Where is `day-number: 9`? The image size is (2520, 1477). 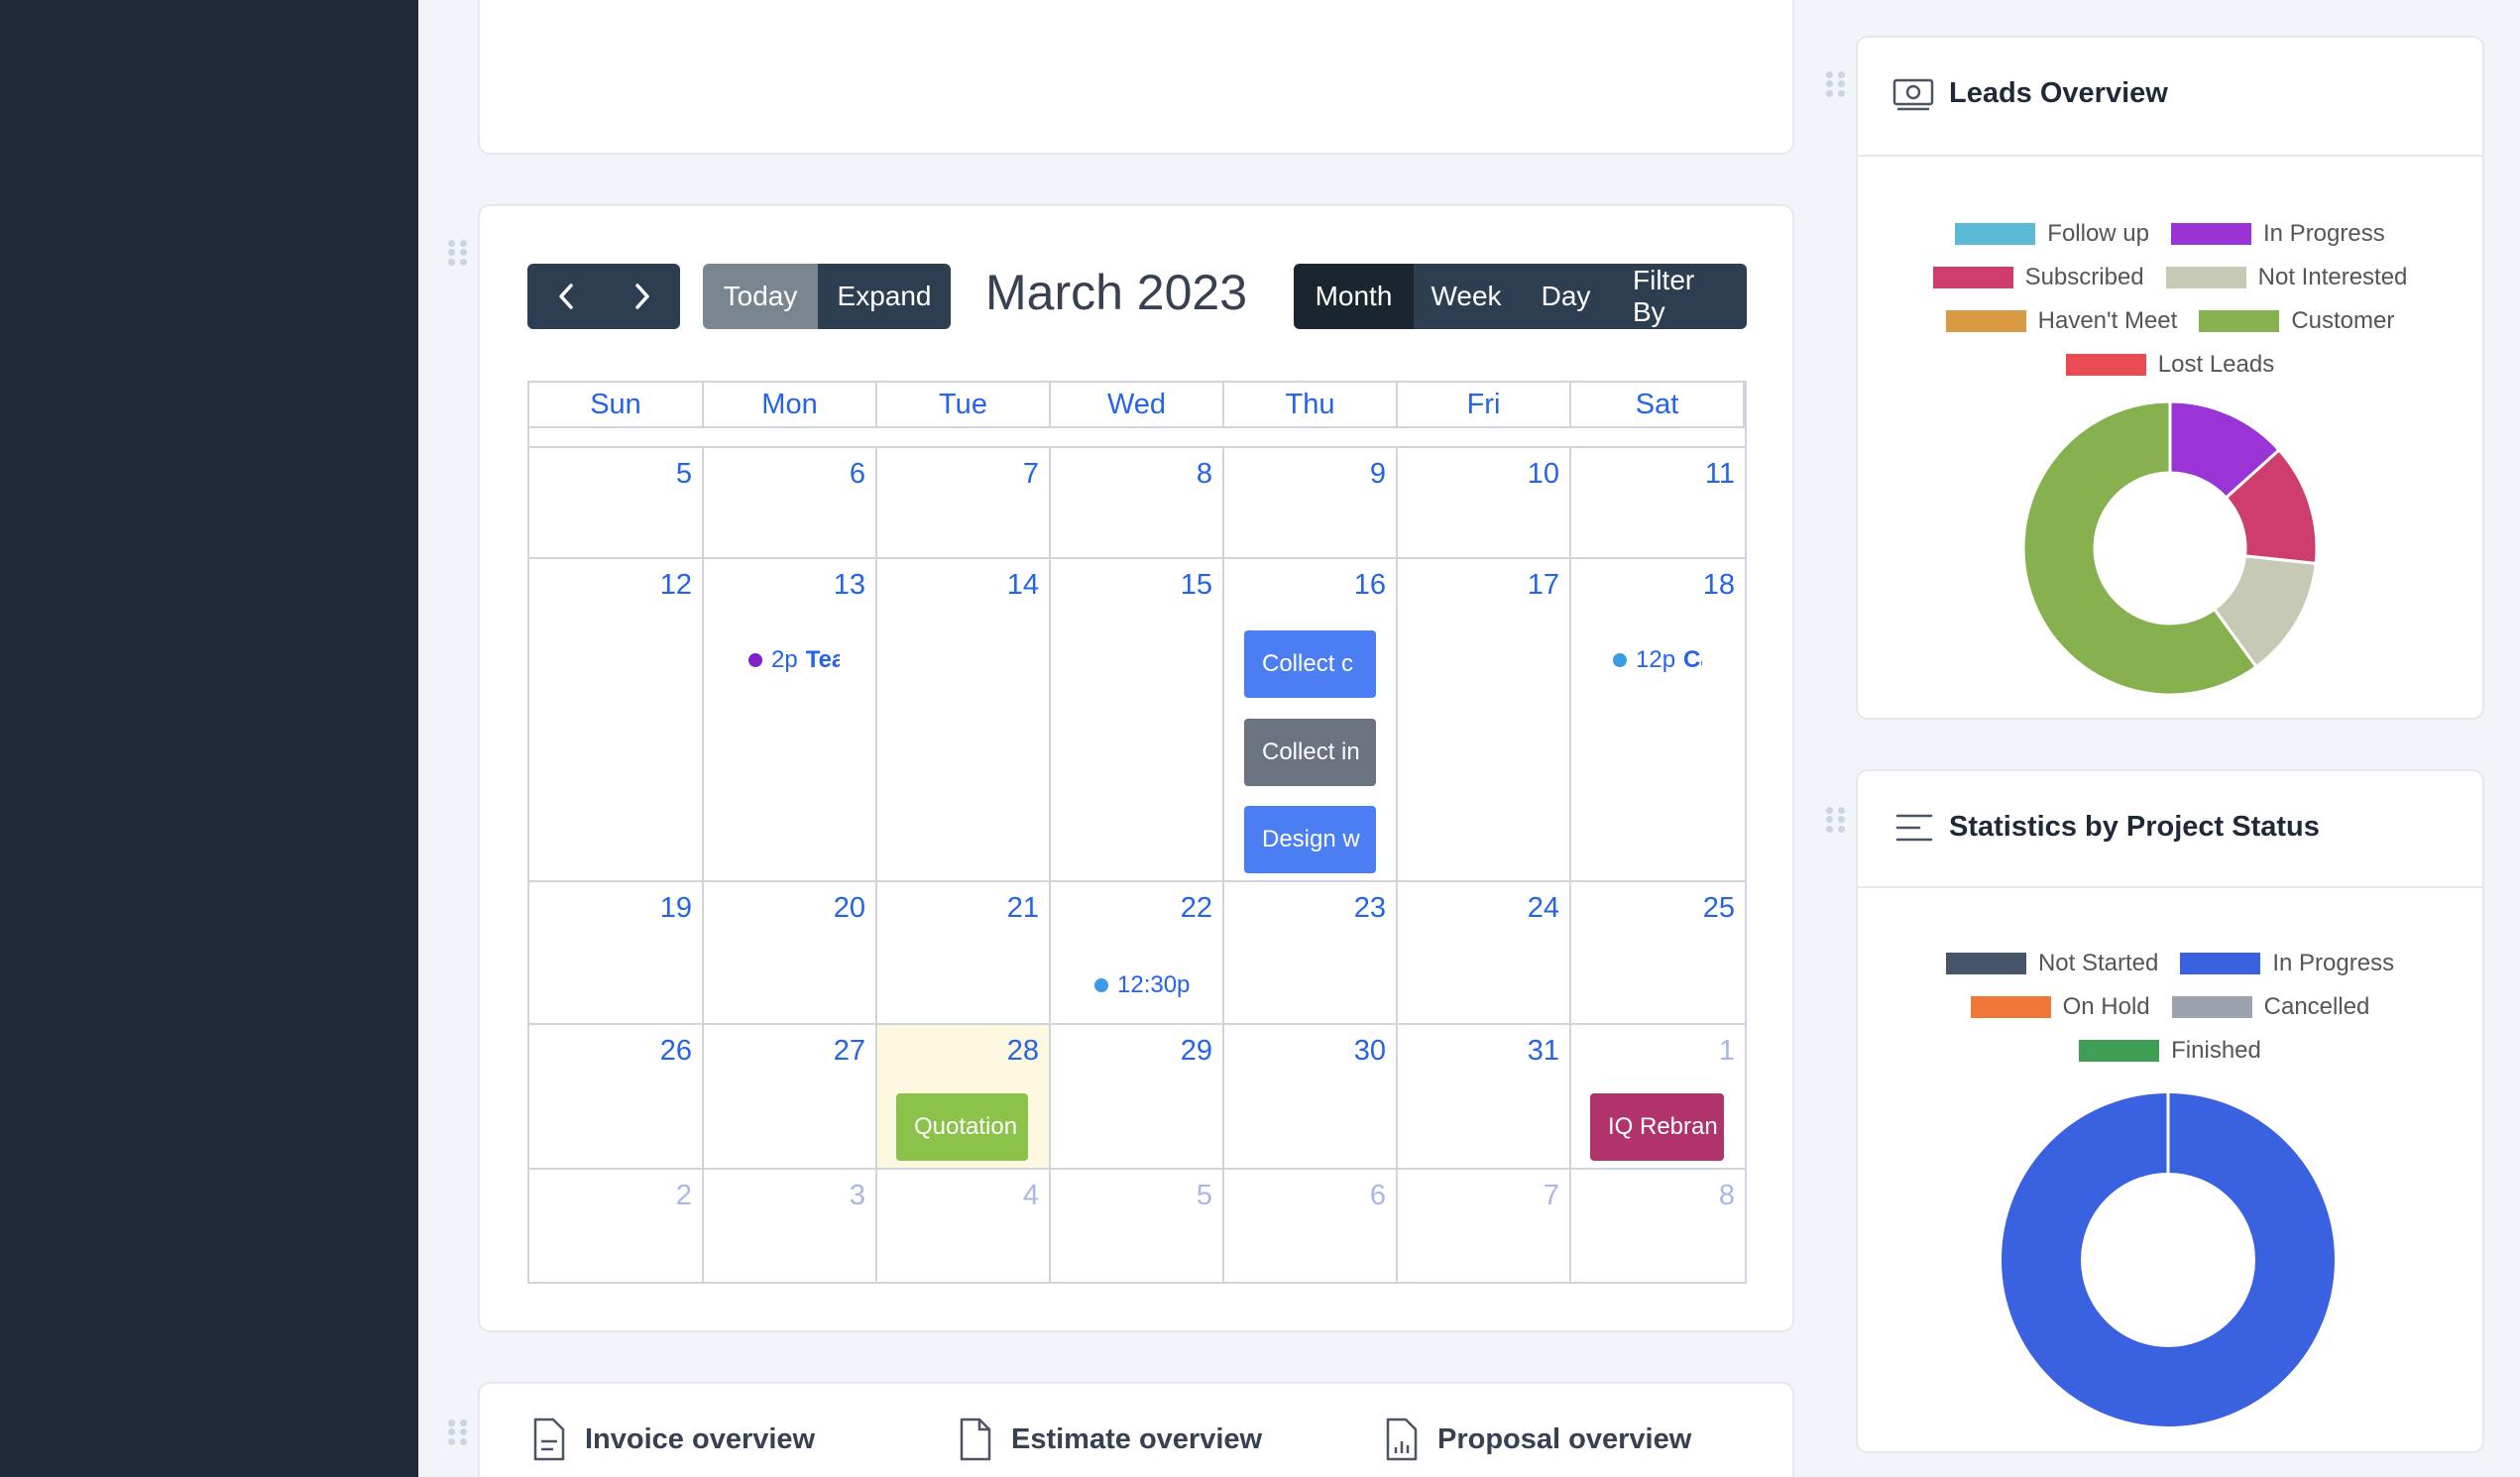 day-number: 9 is located at coordinates (1378, 475).